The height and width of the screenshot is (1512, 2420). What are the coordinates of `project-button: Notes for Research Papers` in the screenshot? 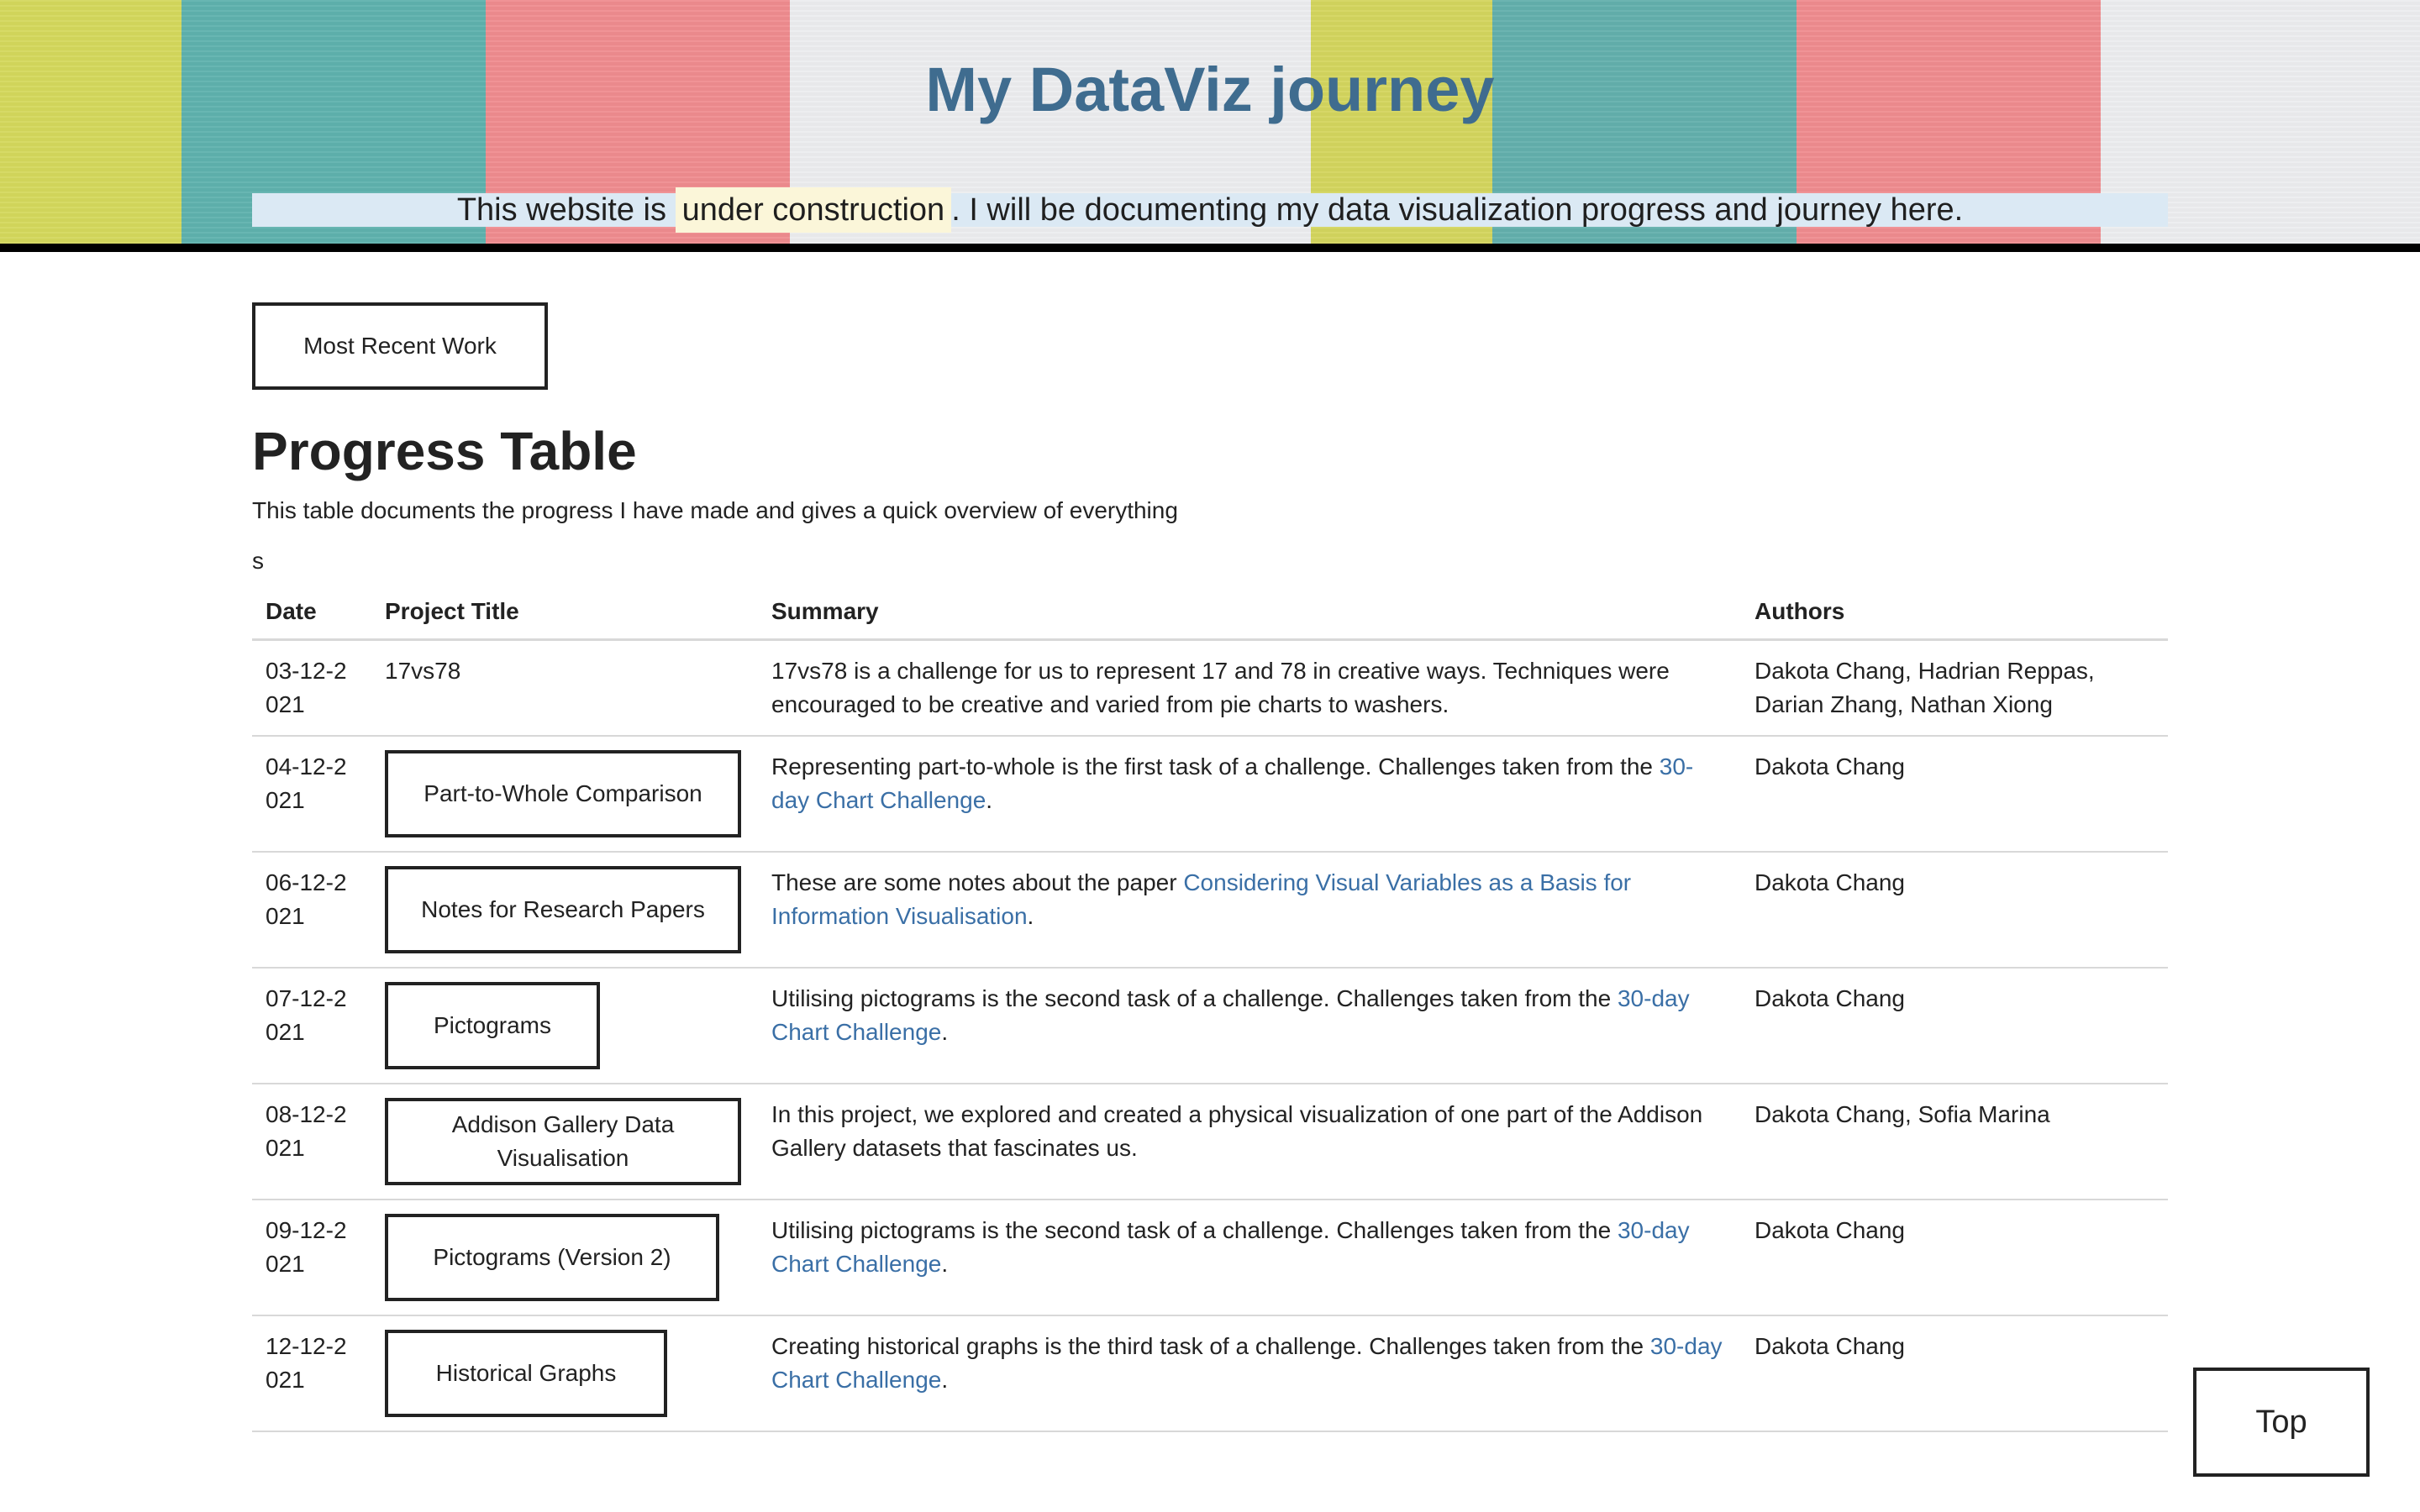 It's located at (563, 909).